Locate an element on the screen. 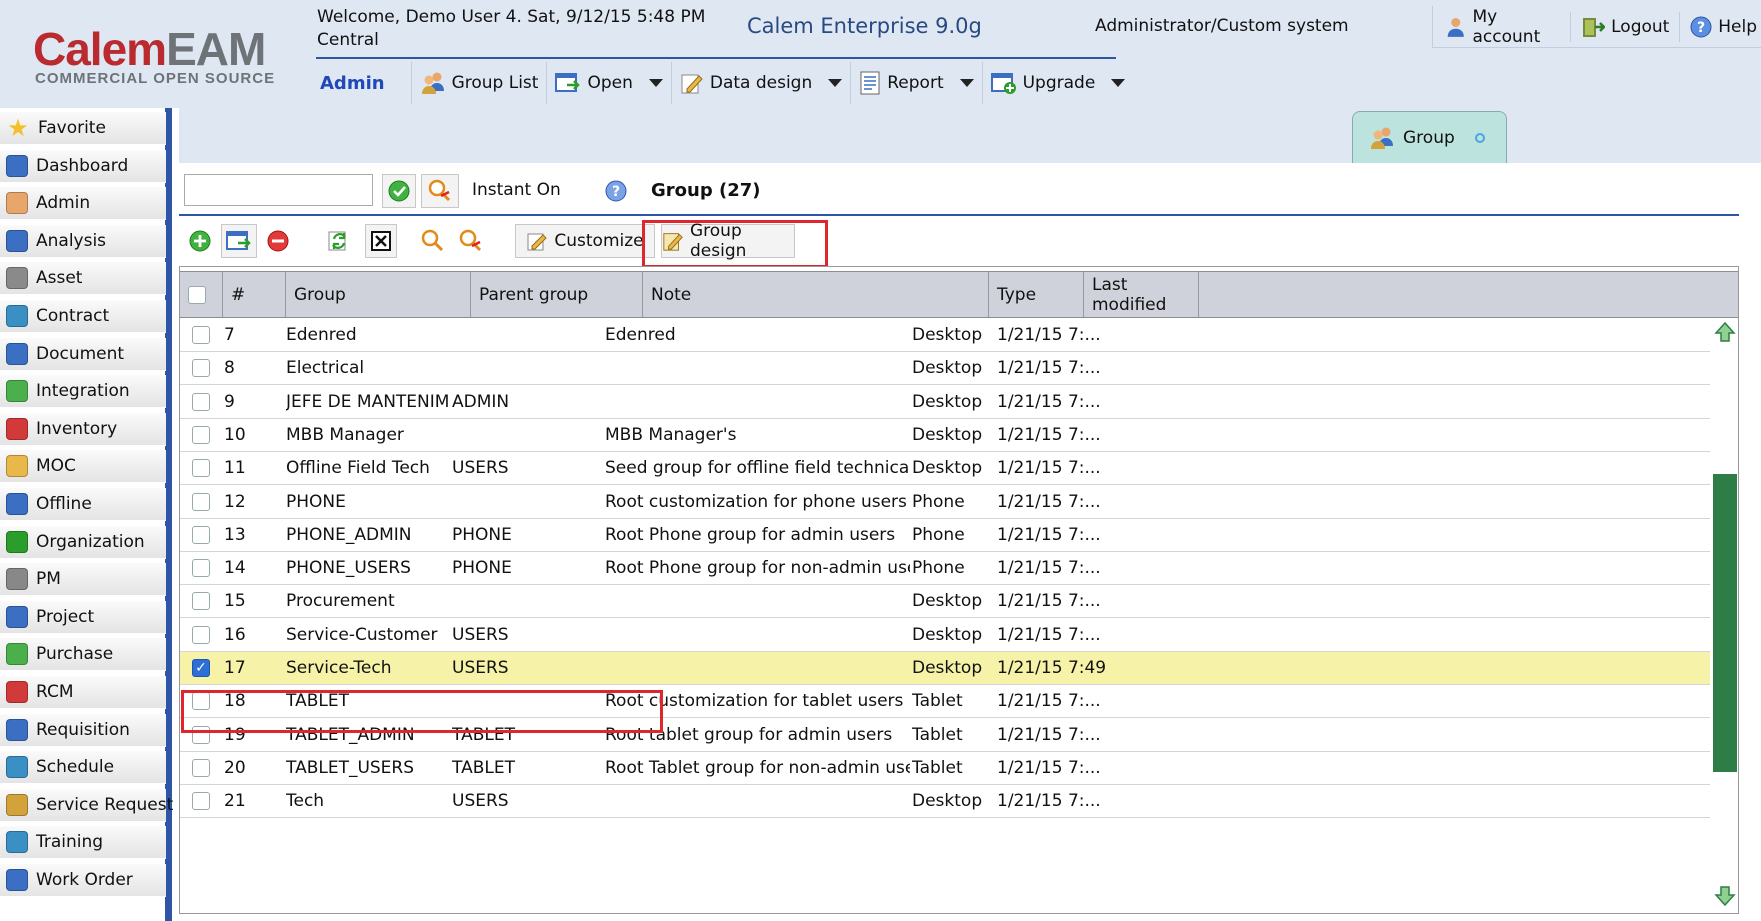 This screenshot has height=921, width=1761. close-results-button is located at coordinates (381, 241).